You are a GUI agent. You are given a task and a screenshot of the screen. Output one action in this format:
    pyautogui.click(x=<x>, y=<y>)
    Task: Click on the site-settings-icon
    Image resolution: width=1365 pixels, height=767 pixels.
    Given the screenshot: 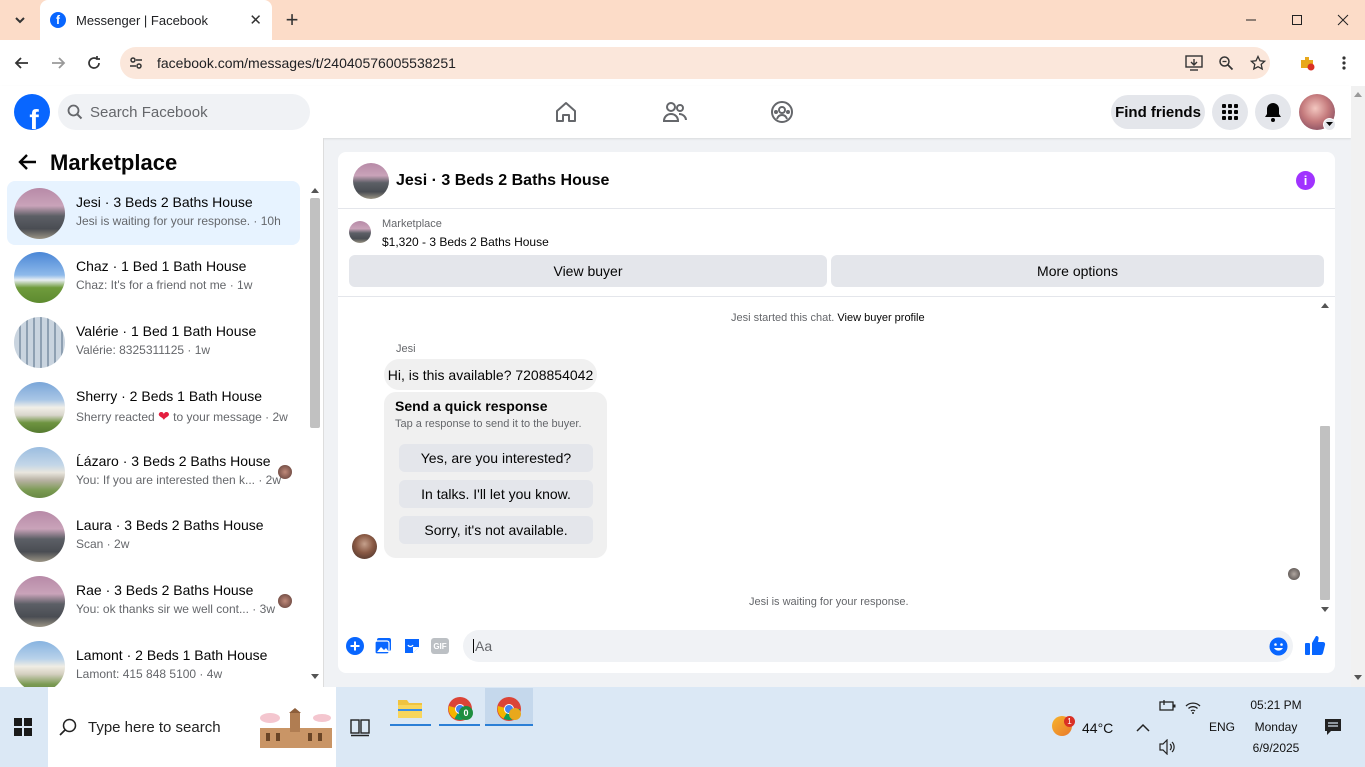 What is the action you would take?
    pyautogui.click(x=136, y=63)
    